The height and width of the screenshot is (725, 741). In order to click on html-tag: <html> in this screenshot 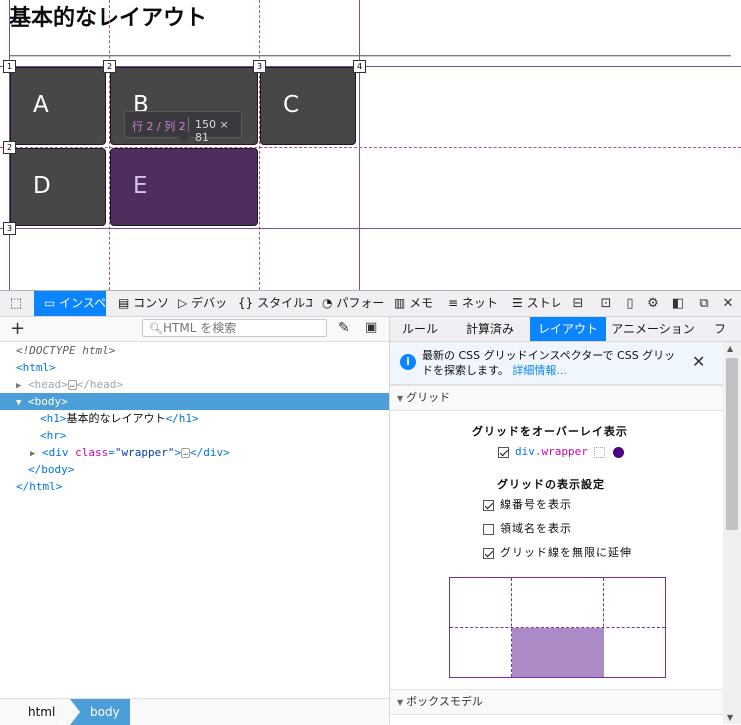, I will do `click(36, 367)`.